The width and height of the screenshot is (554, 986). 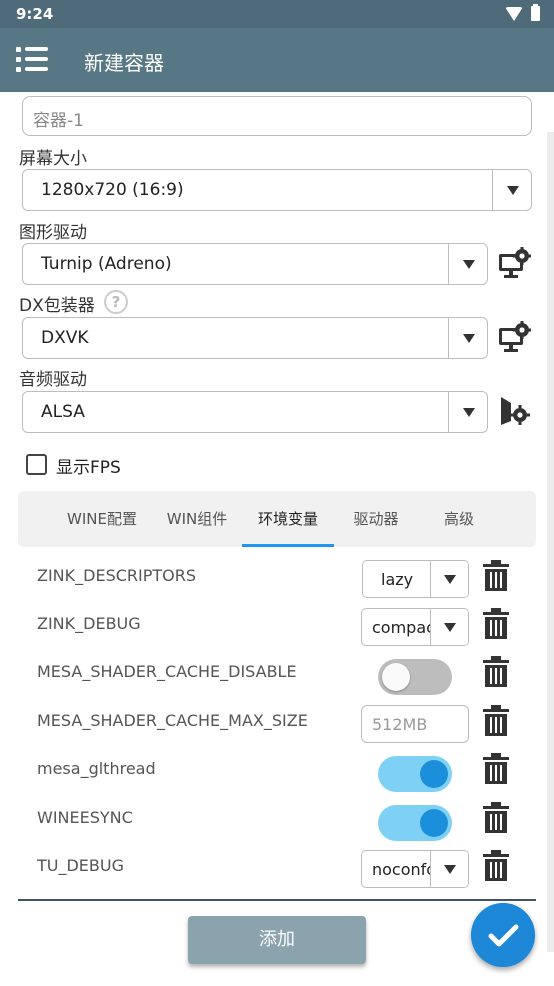 What do you see at coordinates (32, 60) in the screenshot?
I see `hamburger-icon` at bounding box center [32, 60].